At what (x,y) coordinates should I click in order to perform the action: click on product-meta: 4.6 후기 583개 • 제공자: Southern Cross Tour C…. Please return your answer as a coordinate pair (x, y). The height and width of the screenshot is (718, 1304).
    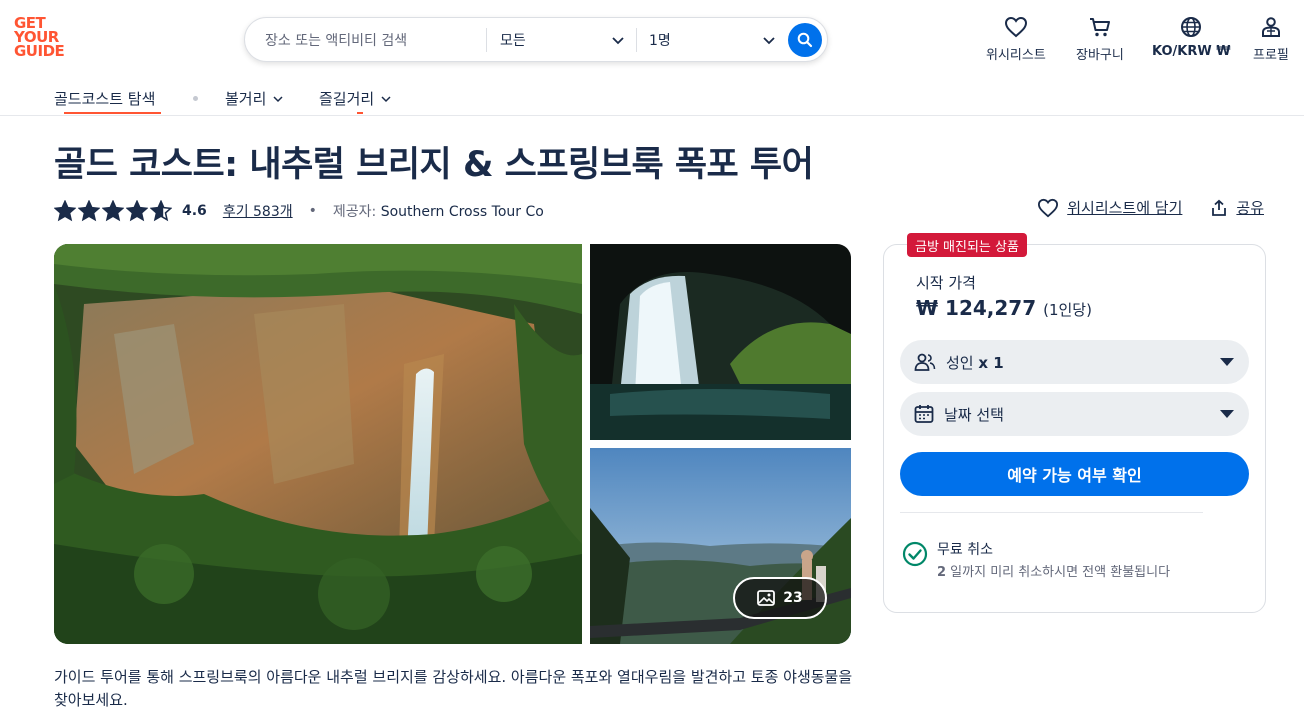
    Looking at the image, I should click on (299, 211).